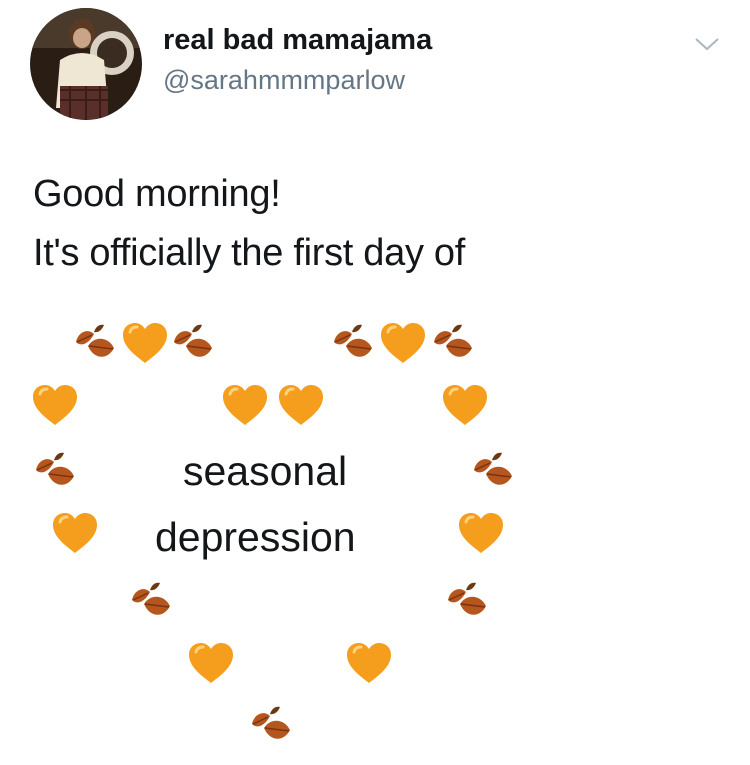 Image resolution: width=750 pixels, height=765 pixels. I want to click on art-word: depression, so click(255, 537).